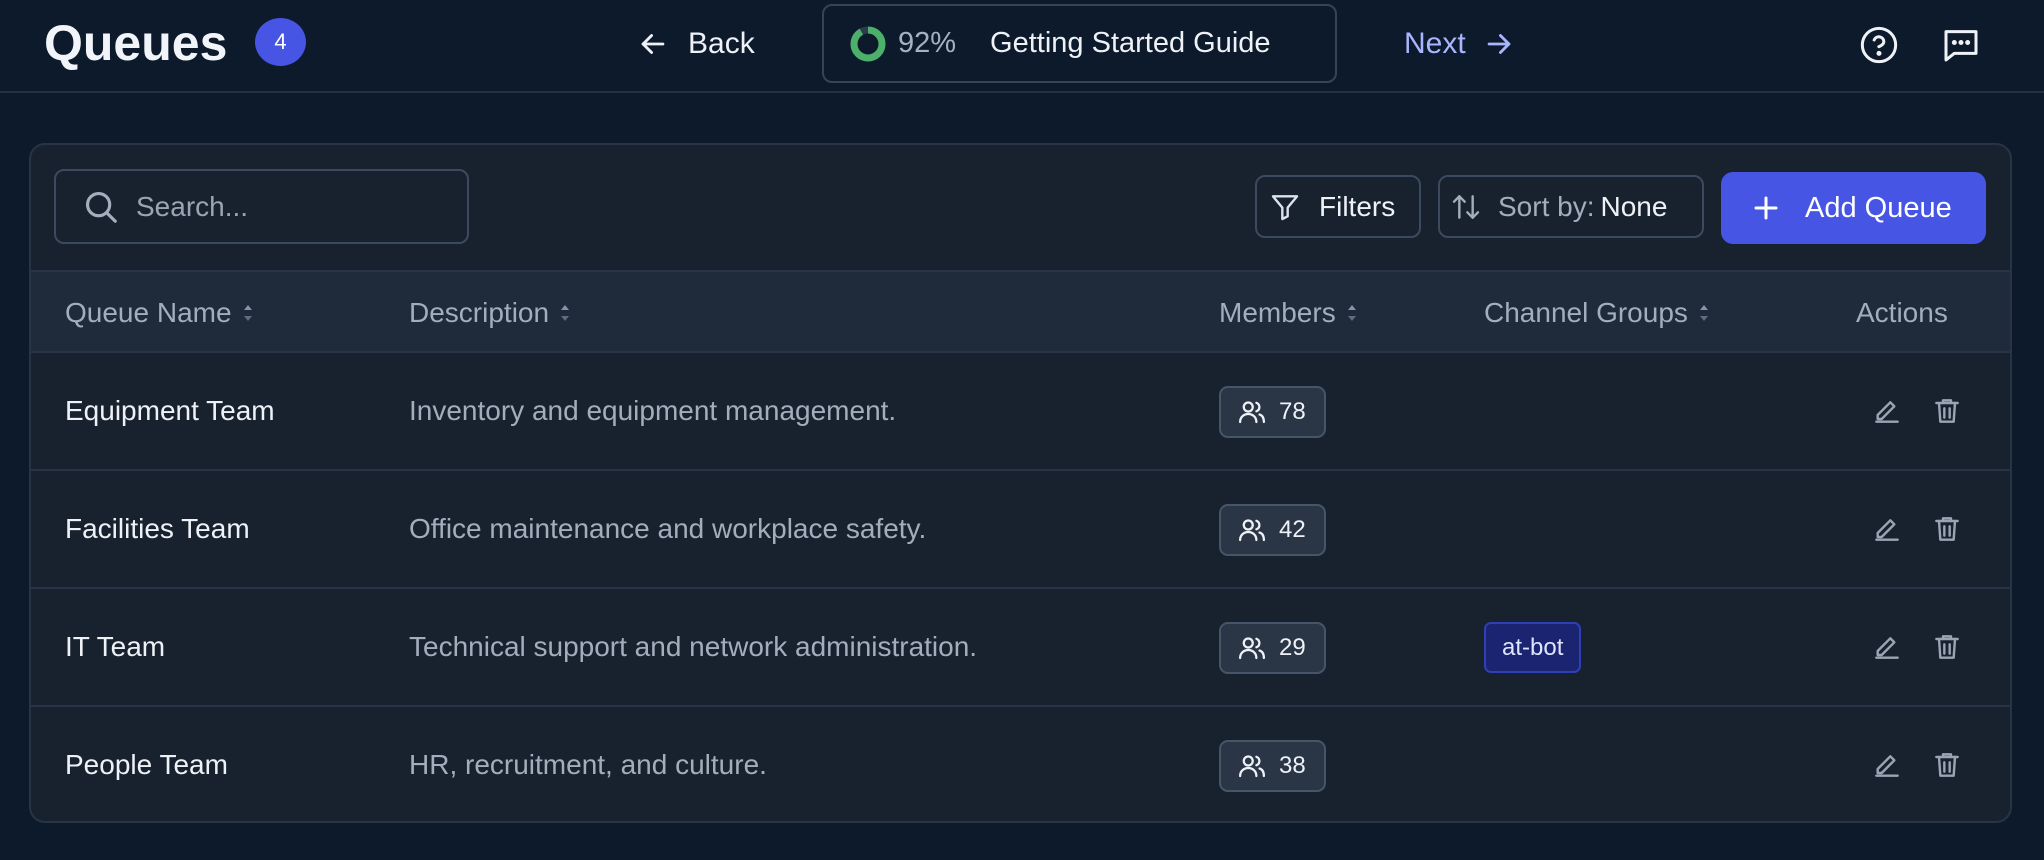 The height and width of the screenshot is (860, 2044). What do you see at coordinates (280, 42) in the screenshot?
I see `queue-count-badge: 4` at bounding box center [280, 42].